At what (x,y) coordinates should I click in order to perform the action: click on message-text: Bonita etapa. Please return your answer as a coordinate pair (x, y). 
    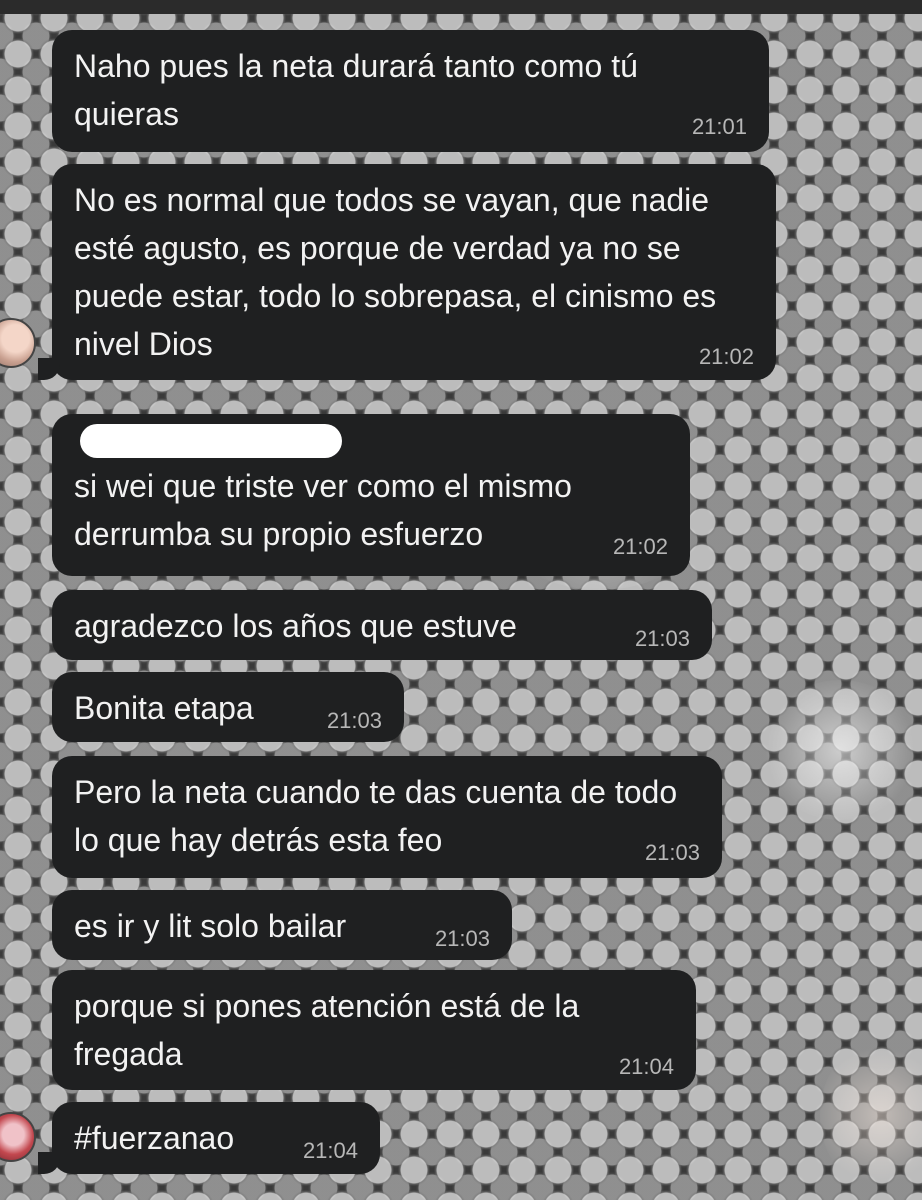
    Looking at the image, I should click on (164, 708).